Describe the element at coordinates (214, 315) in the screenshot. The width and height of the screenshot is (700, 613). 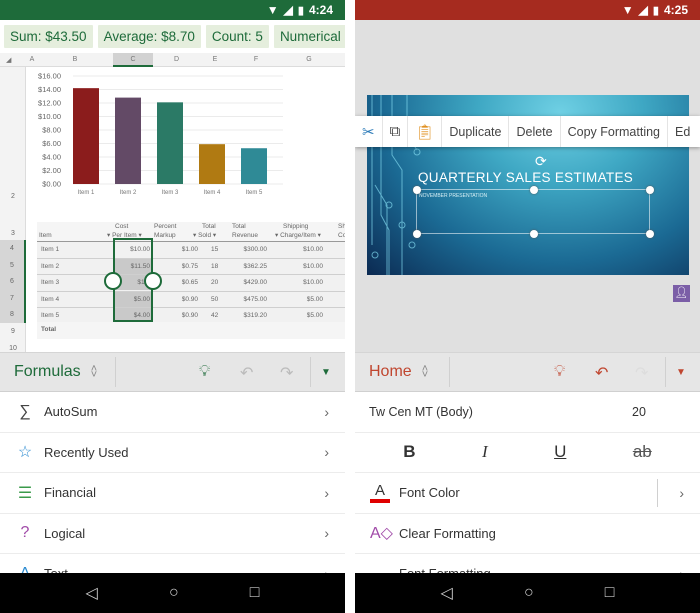
I see `cell-sold: 42` at that location.